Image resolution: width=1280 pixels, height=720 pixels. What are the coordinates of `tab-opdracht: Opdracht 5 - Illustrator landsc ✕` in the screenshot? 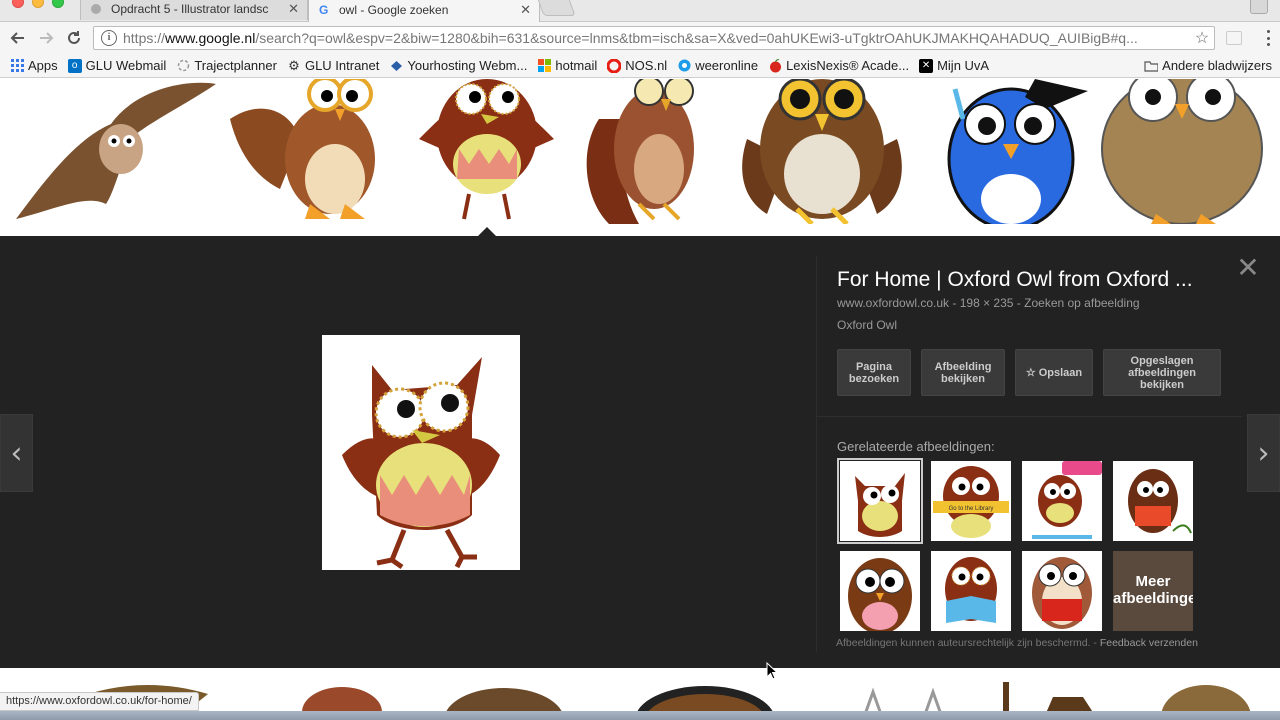 It's located at (194, 10).